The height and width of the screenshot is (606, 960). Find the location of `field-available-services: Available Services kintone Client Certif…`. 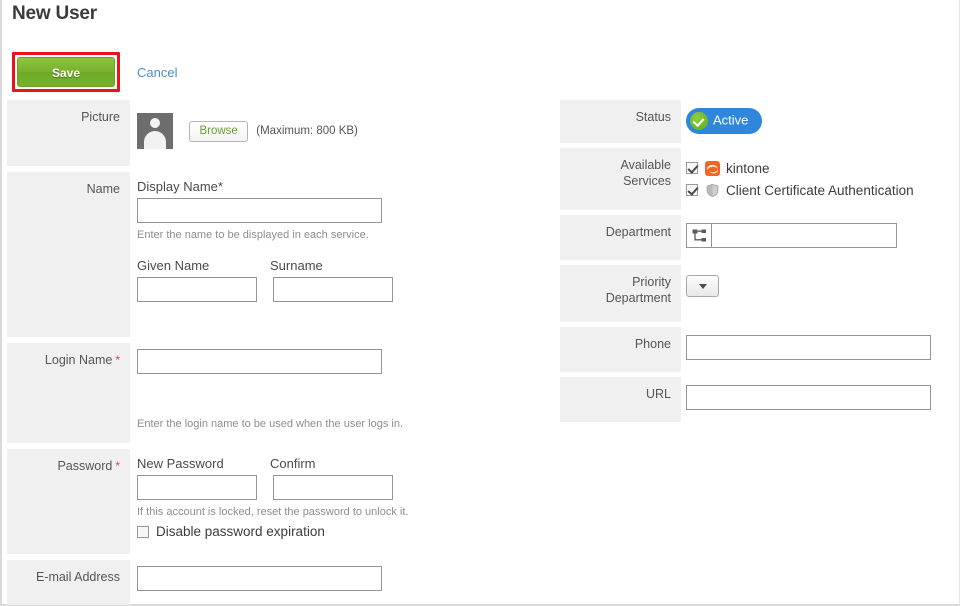

field-available-services: Available Services kintone Client Certif… is located at coordinates (760, 179).